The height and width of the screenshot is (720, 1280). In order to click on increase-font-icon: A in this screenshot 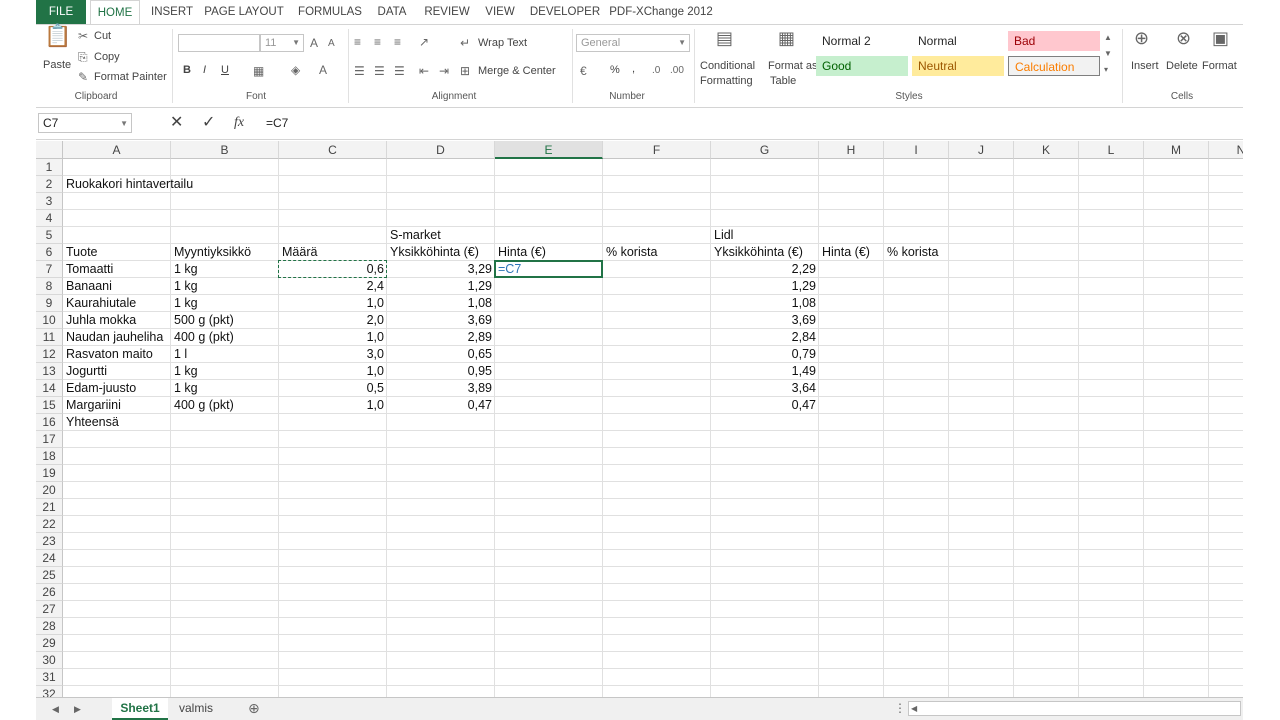, I will do `click(314, 43)`.